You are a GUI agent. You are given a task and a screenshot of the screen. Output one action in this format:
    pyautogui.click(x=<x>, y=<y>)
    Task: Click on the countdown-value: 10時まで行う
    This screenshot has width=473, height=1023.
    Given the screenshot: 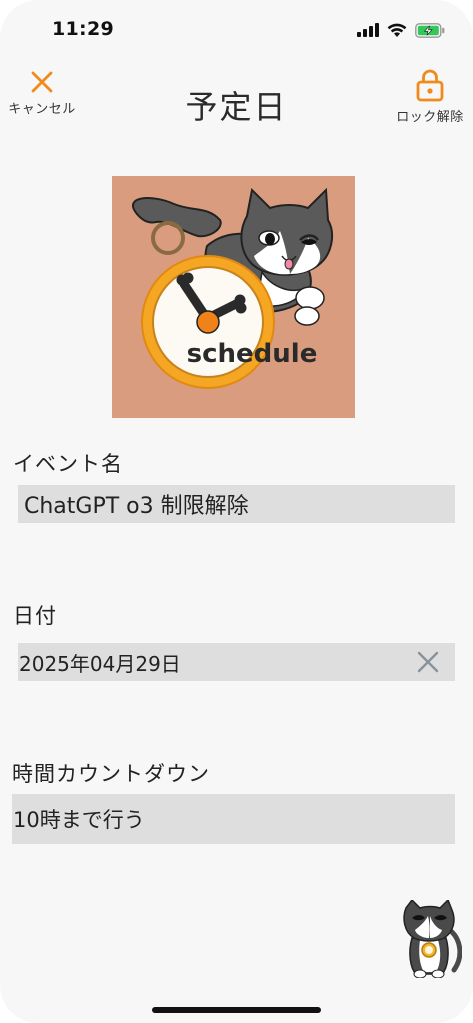 What is the action you would take?
    pyautogui.click(x=79, y=820)
    